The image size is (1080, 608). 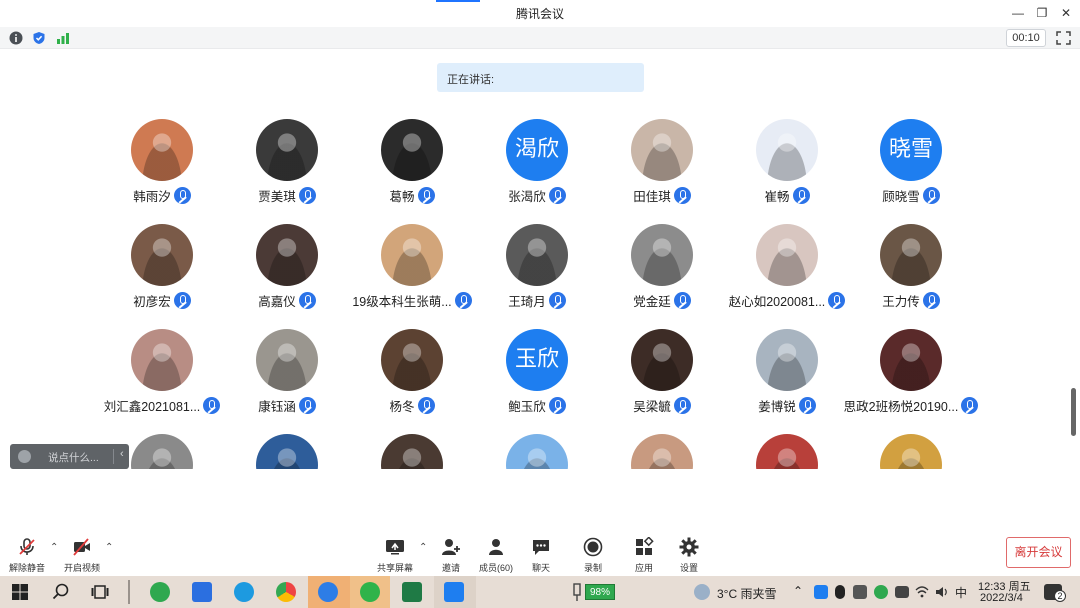 What do you see at coordinates (39, 38) in the screenshot?
I see `shield-icon` at bounding box center [39, 38].